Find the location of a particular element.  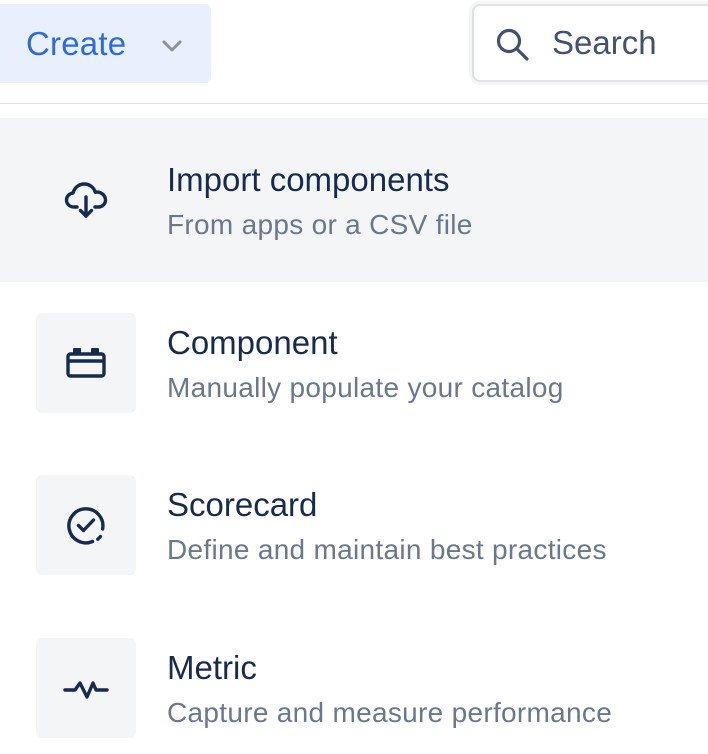

menu-item-description: Manually populate your catalog is located at coordinates (365, 387).